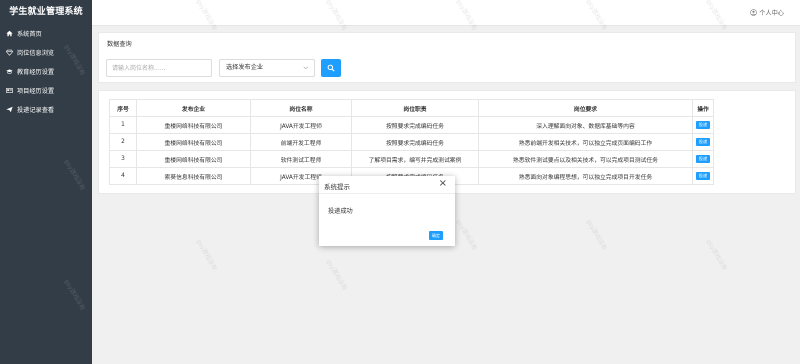 The image size is (800, 364). I want to click on header-requirement: 岗位要求, so click(585, 108).